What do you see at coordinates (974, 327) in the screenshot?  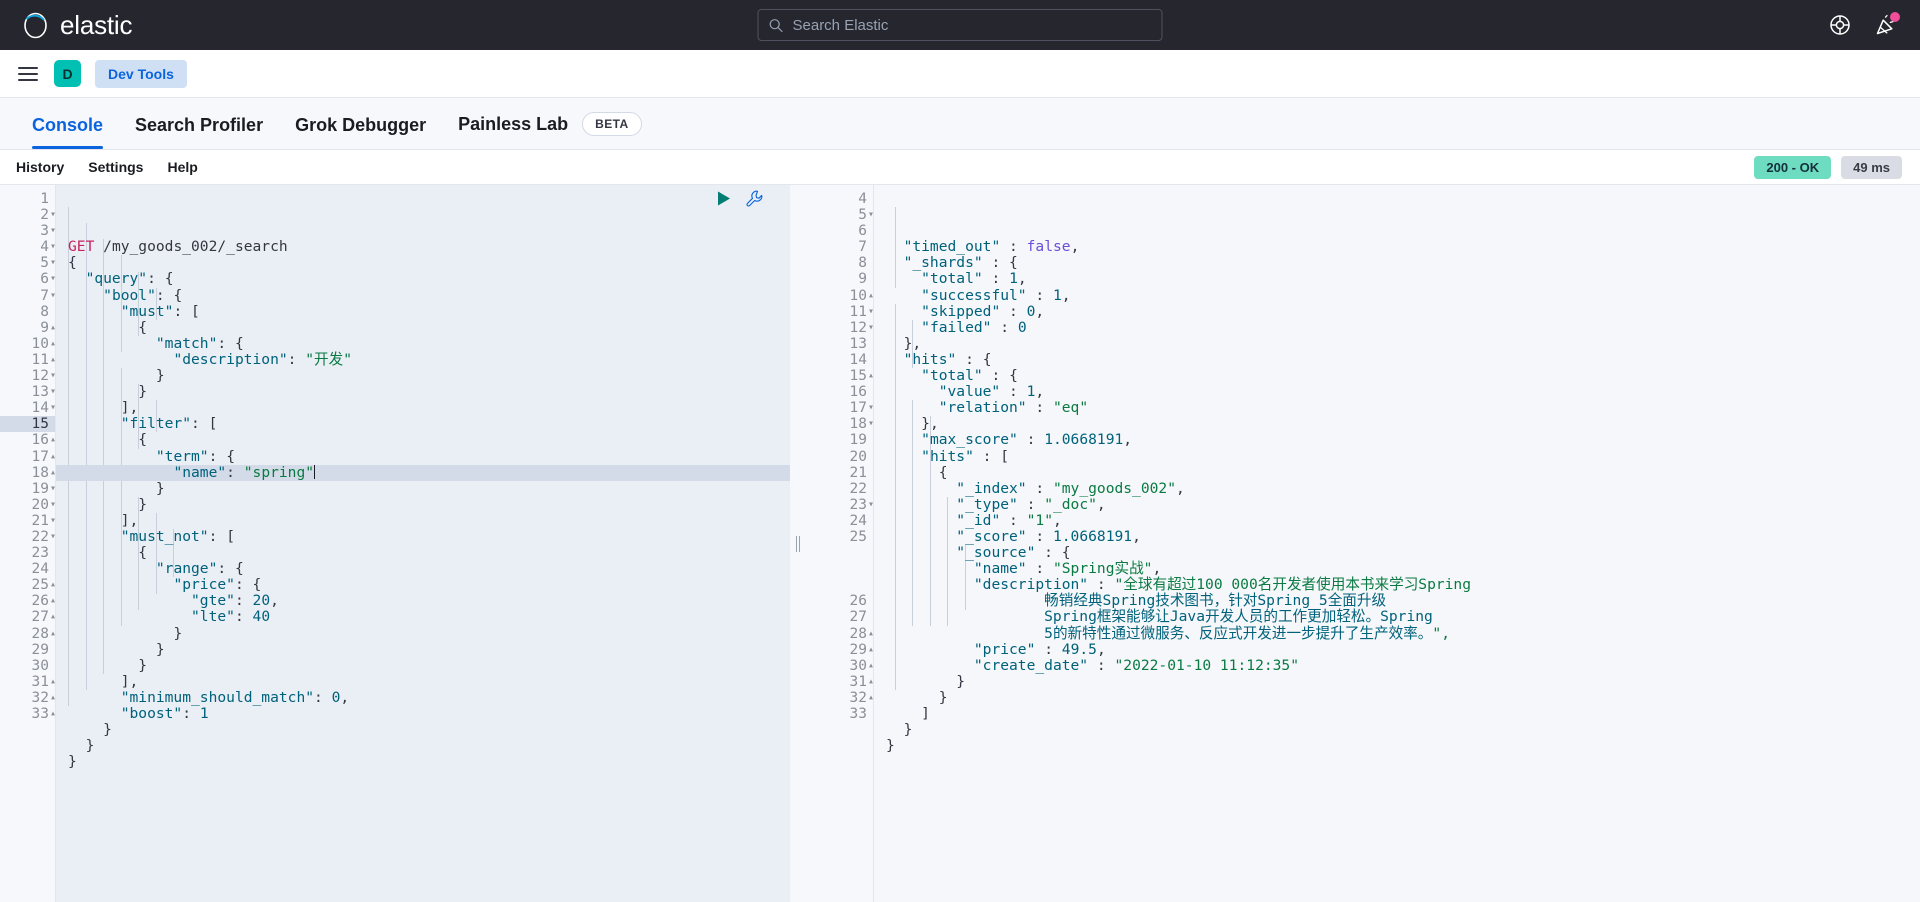 I see `code-line: "failed" : 0` at bounding box center [974, 327].